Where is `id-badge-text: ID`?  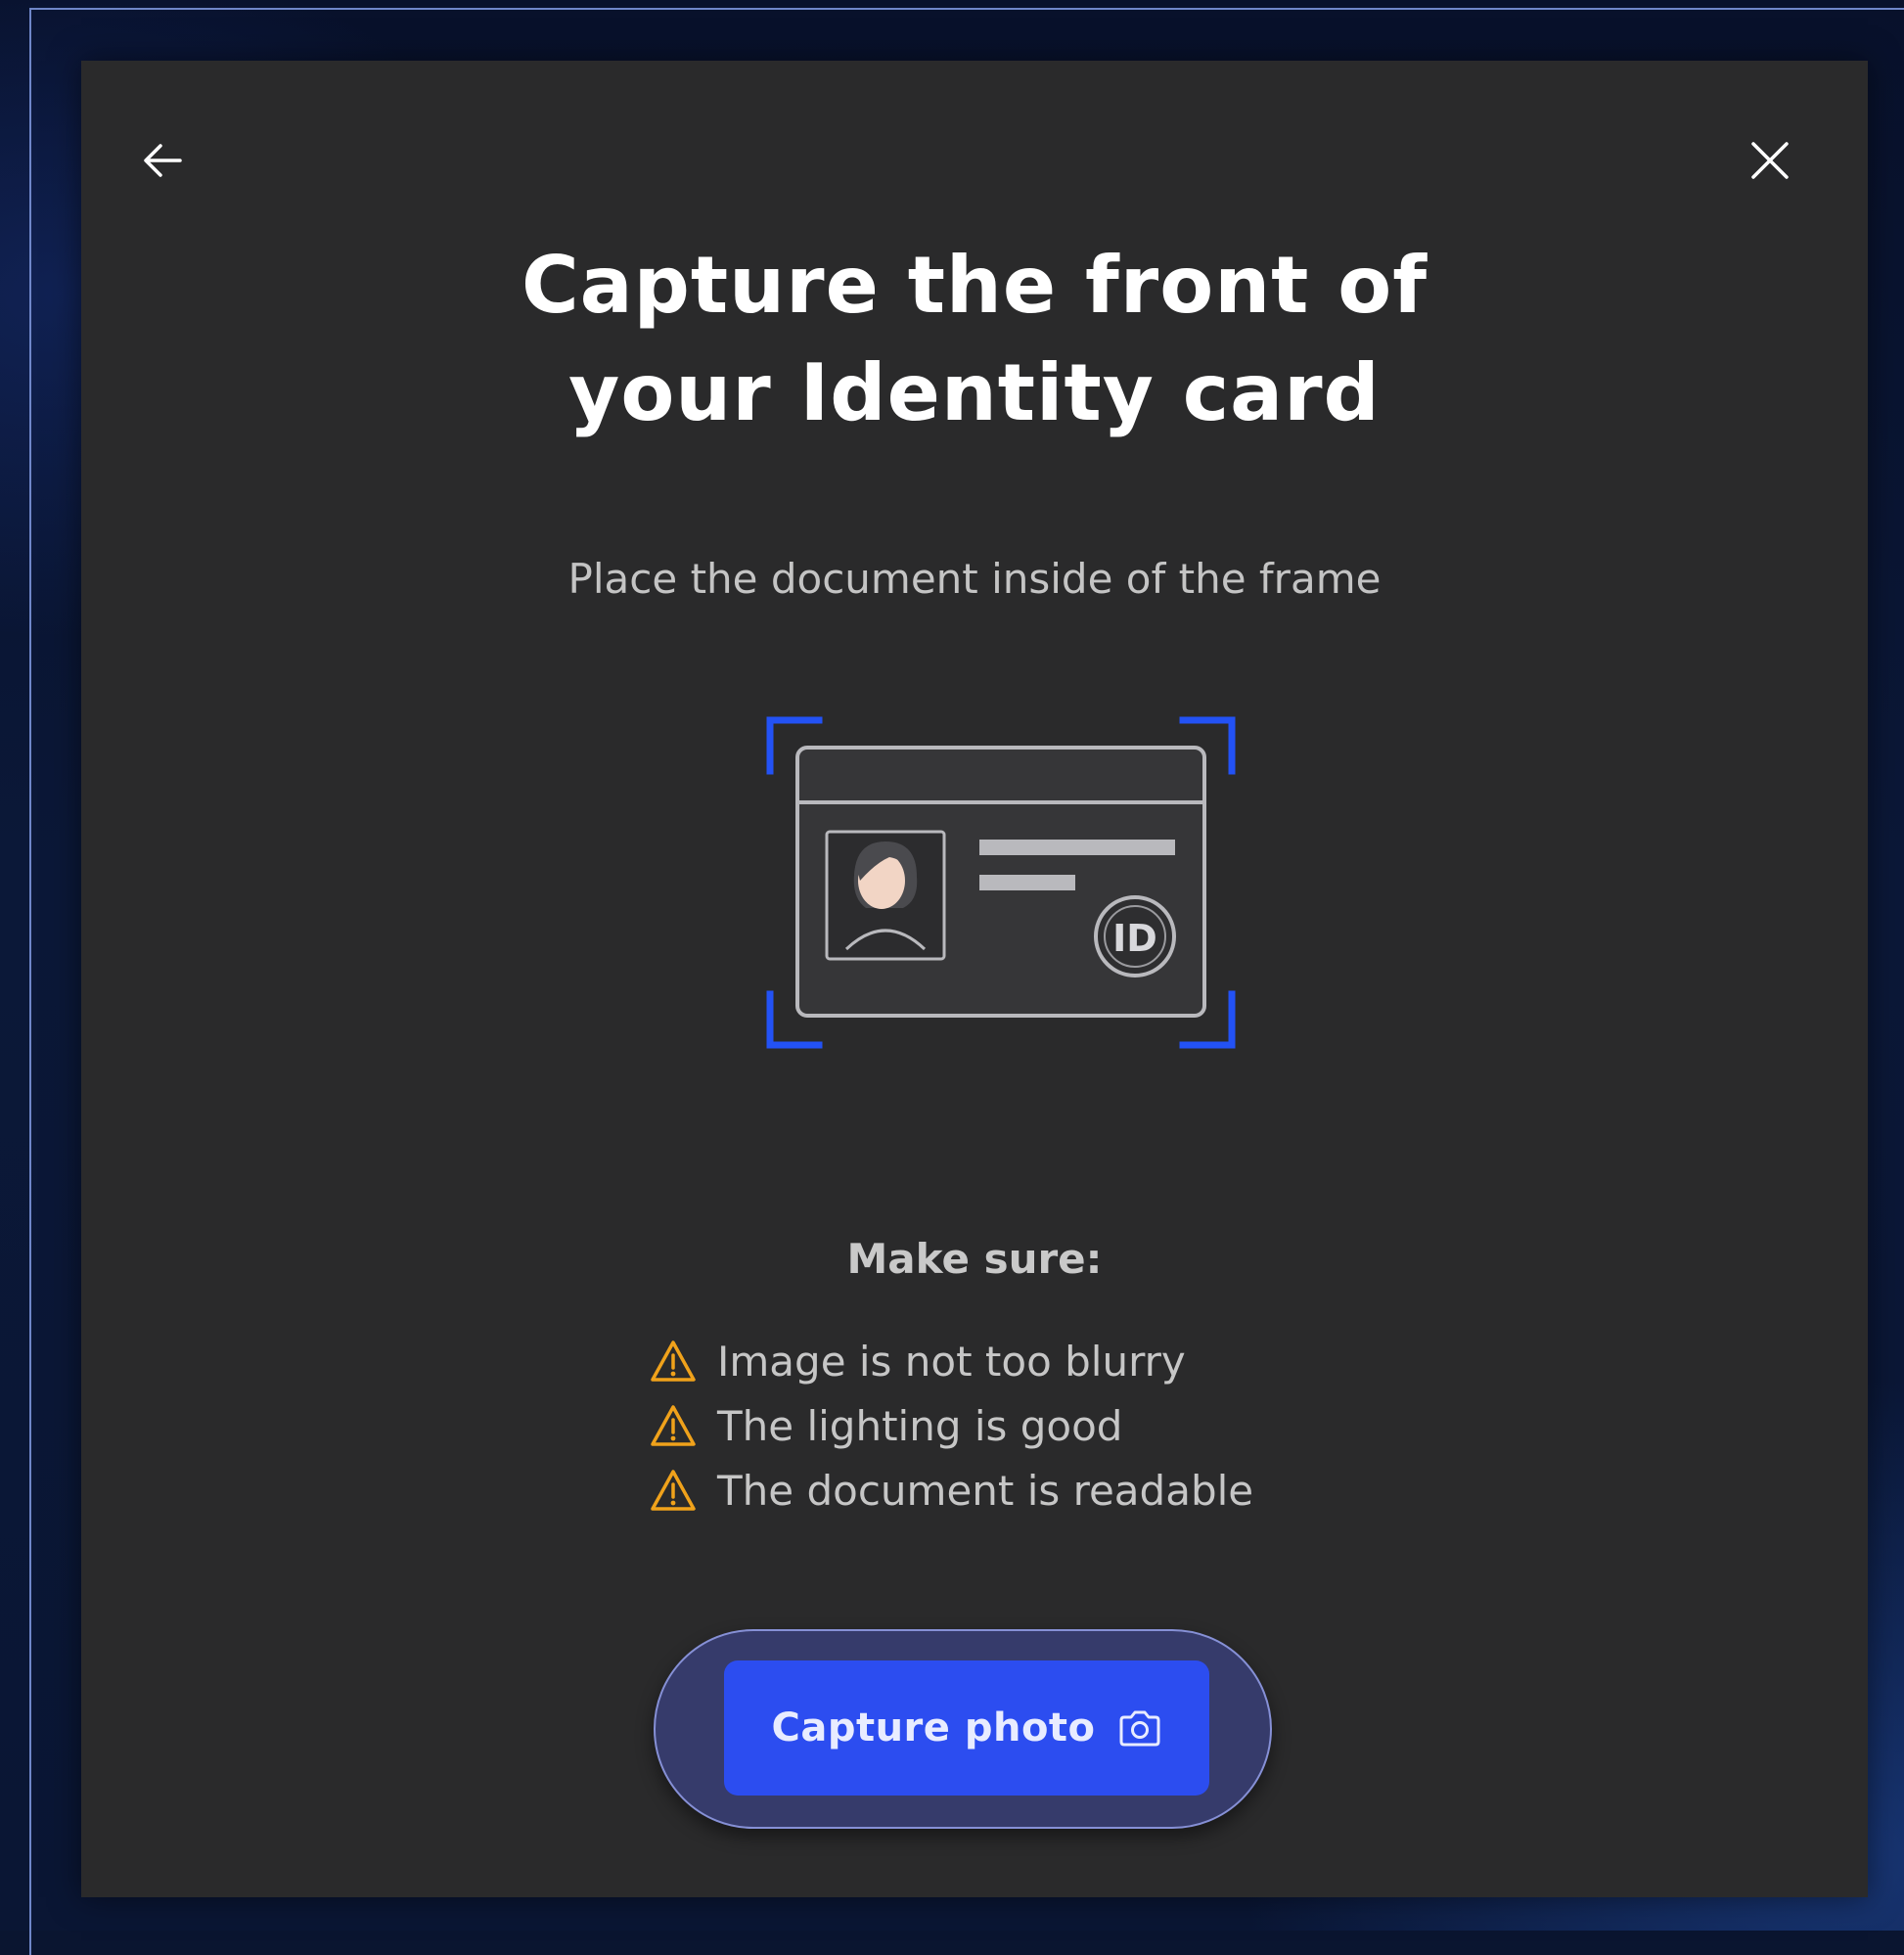 id-badge-text: ID is located at coordinates (1134, 938).